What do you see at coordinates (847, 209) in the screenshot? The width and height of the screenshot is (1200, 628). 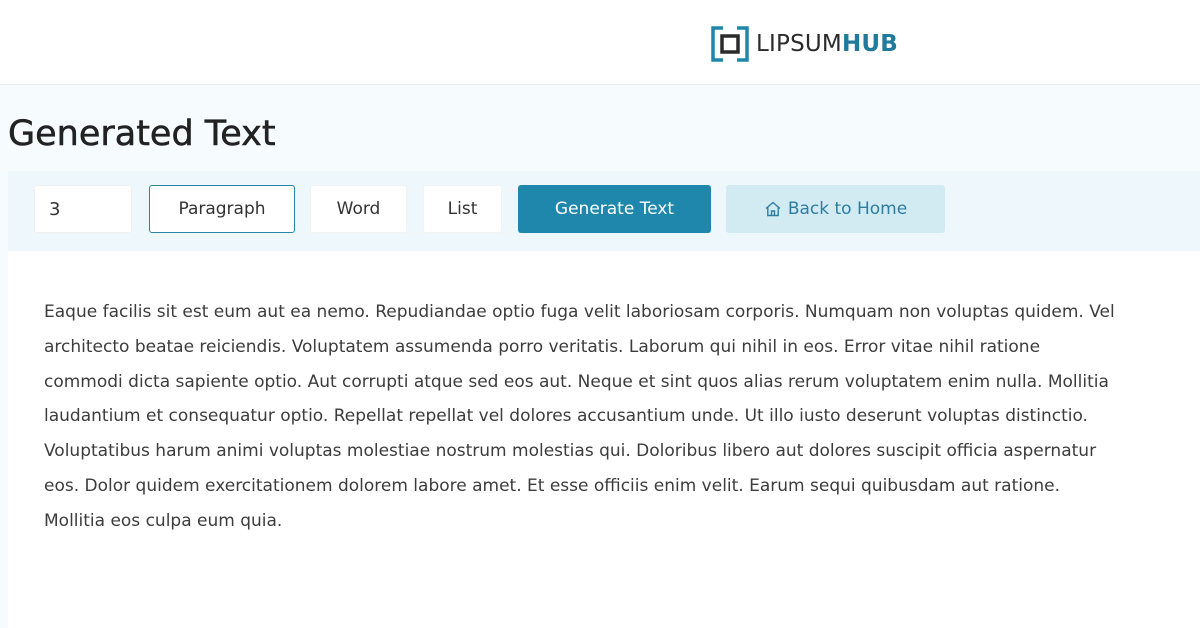 I see `back-to-home-label: Back to Home` at bounding box center [847, 209].